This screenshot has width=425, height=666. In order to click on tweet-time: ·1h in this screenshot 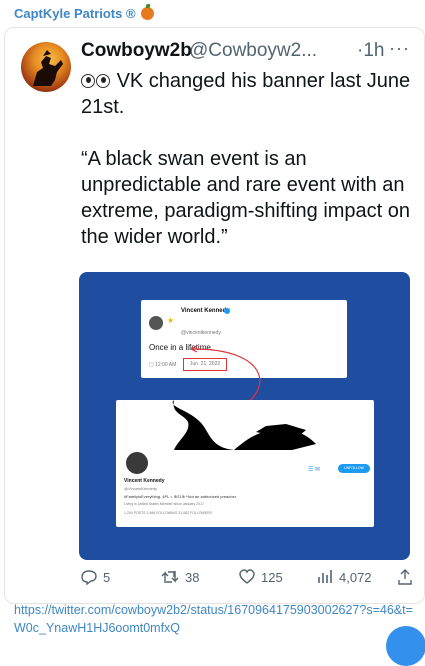, I will do `click(370, 51)`.